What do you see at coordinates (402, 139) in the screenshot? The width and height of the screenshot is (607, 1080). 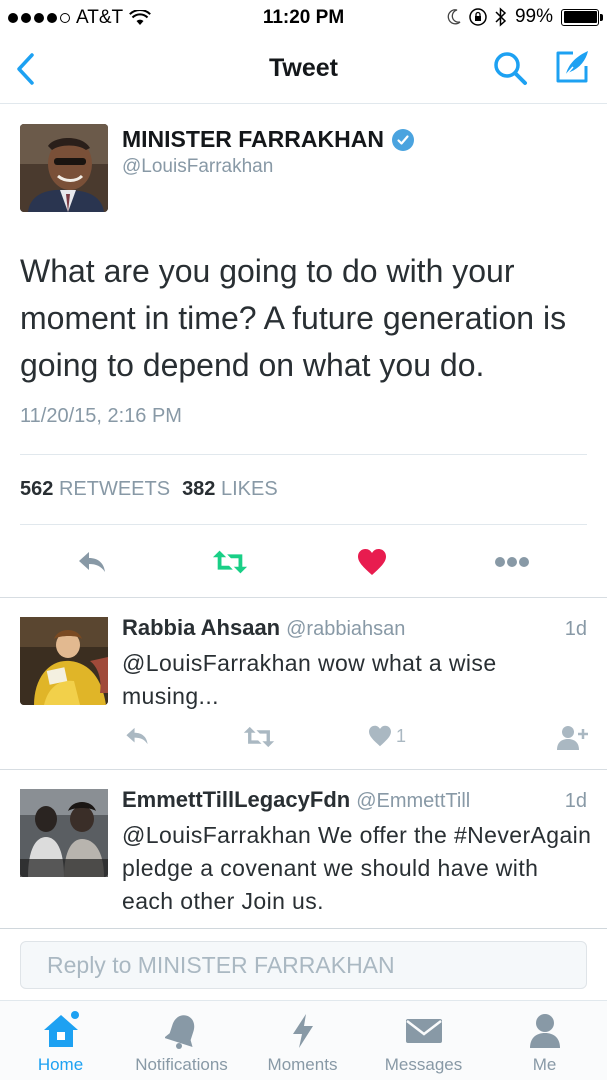 I see `verified-badge-icon` at bounding box center [402, 139].